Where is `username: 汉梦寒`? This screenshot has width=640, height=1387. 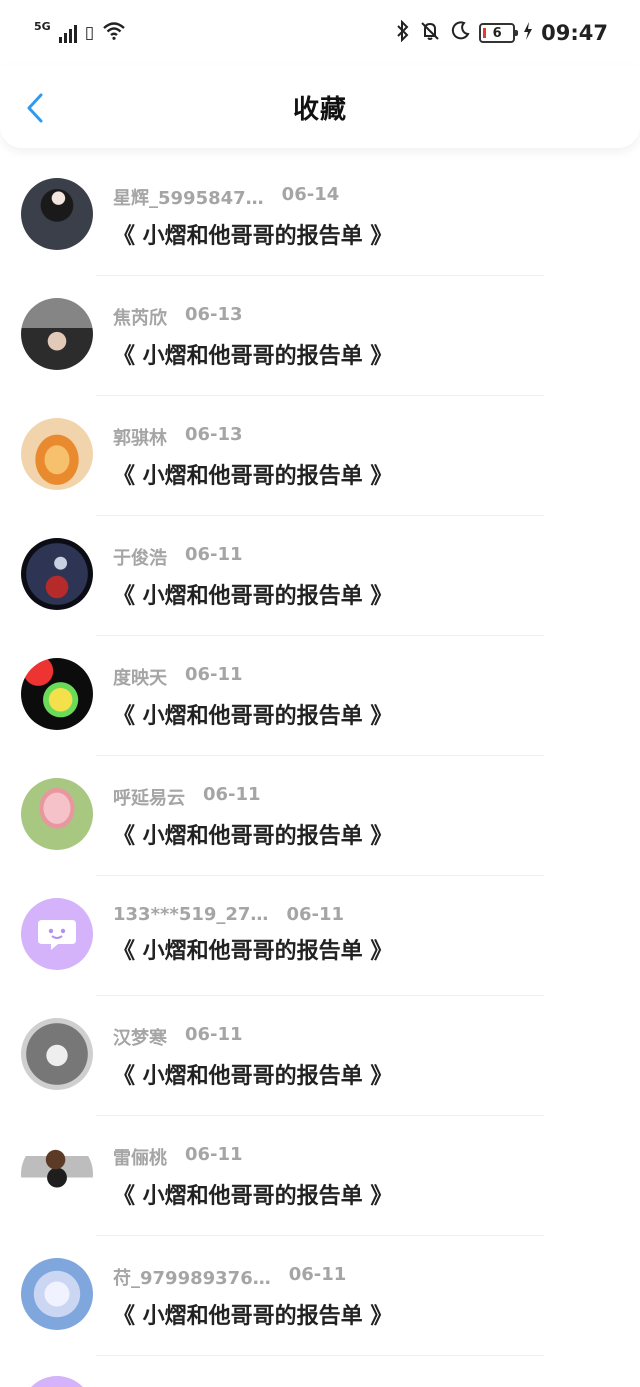 username: 汉梦寒 is located at coordinates (140, 1037).